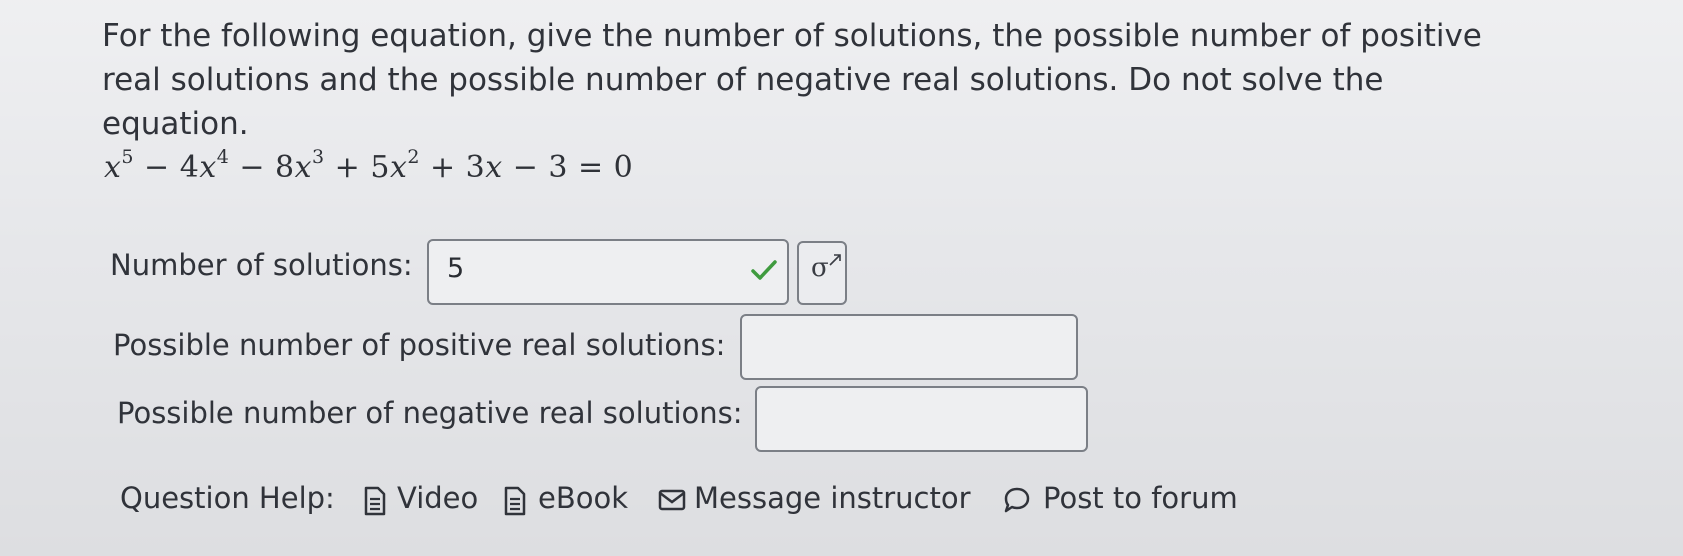 The image size is (1683, 556). I want to click on equation: x5 − 4x4 − 8x3 + 5x2 + 3x − 3 = 0, so click(368, 165).